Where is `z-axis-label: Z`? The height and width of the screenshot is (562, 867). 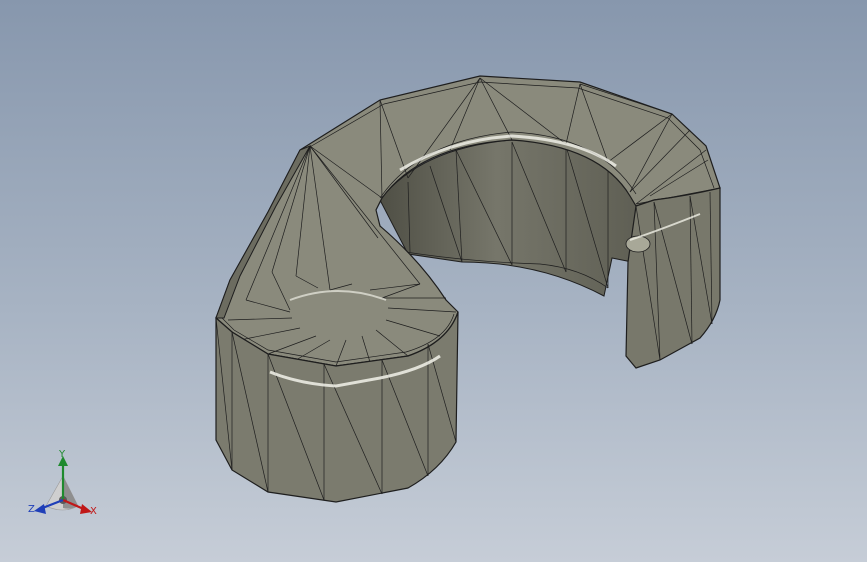
z-axis-label: Z is located at coordinates (31, 509).